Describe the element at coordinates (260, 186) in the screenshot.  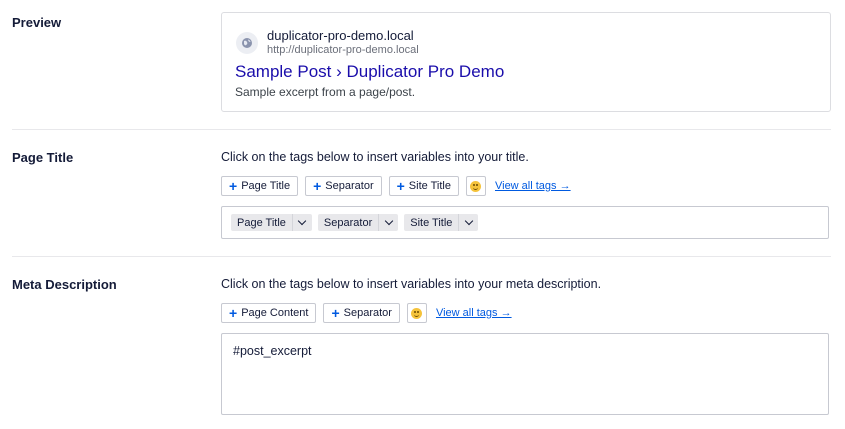
I see `add-page-title-tag-button: + Page Title` at that location.